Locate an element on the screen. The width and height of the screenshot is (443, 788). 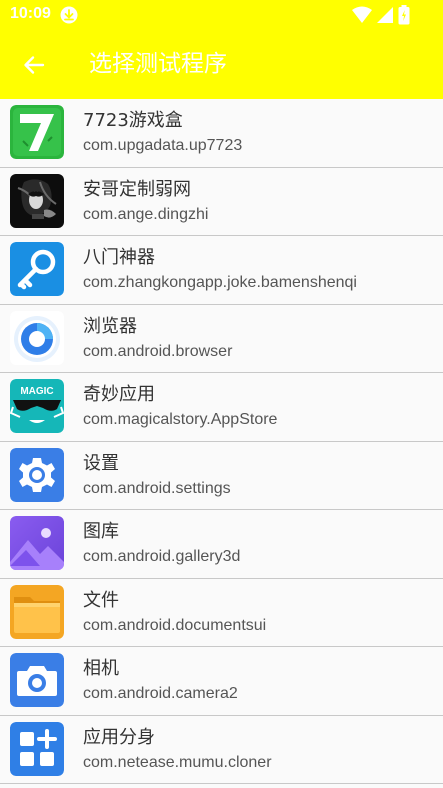
download-icon is located at coordinates (69, 15).